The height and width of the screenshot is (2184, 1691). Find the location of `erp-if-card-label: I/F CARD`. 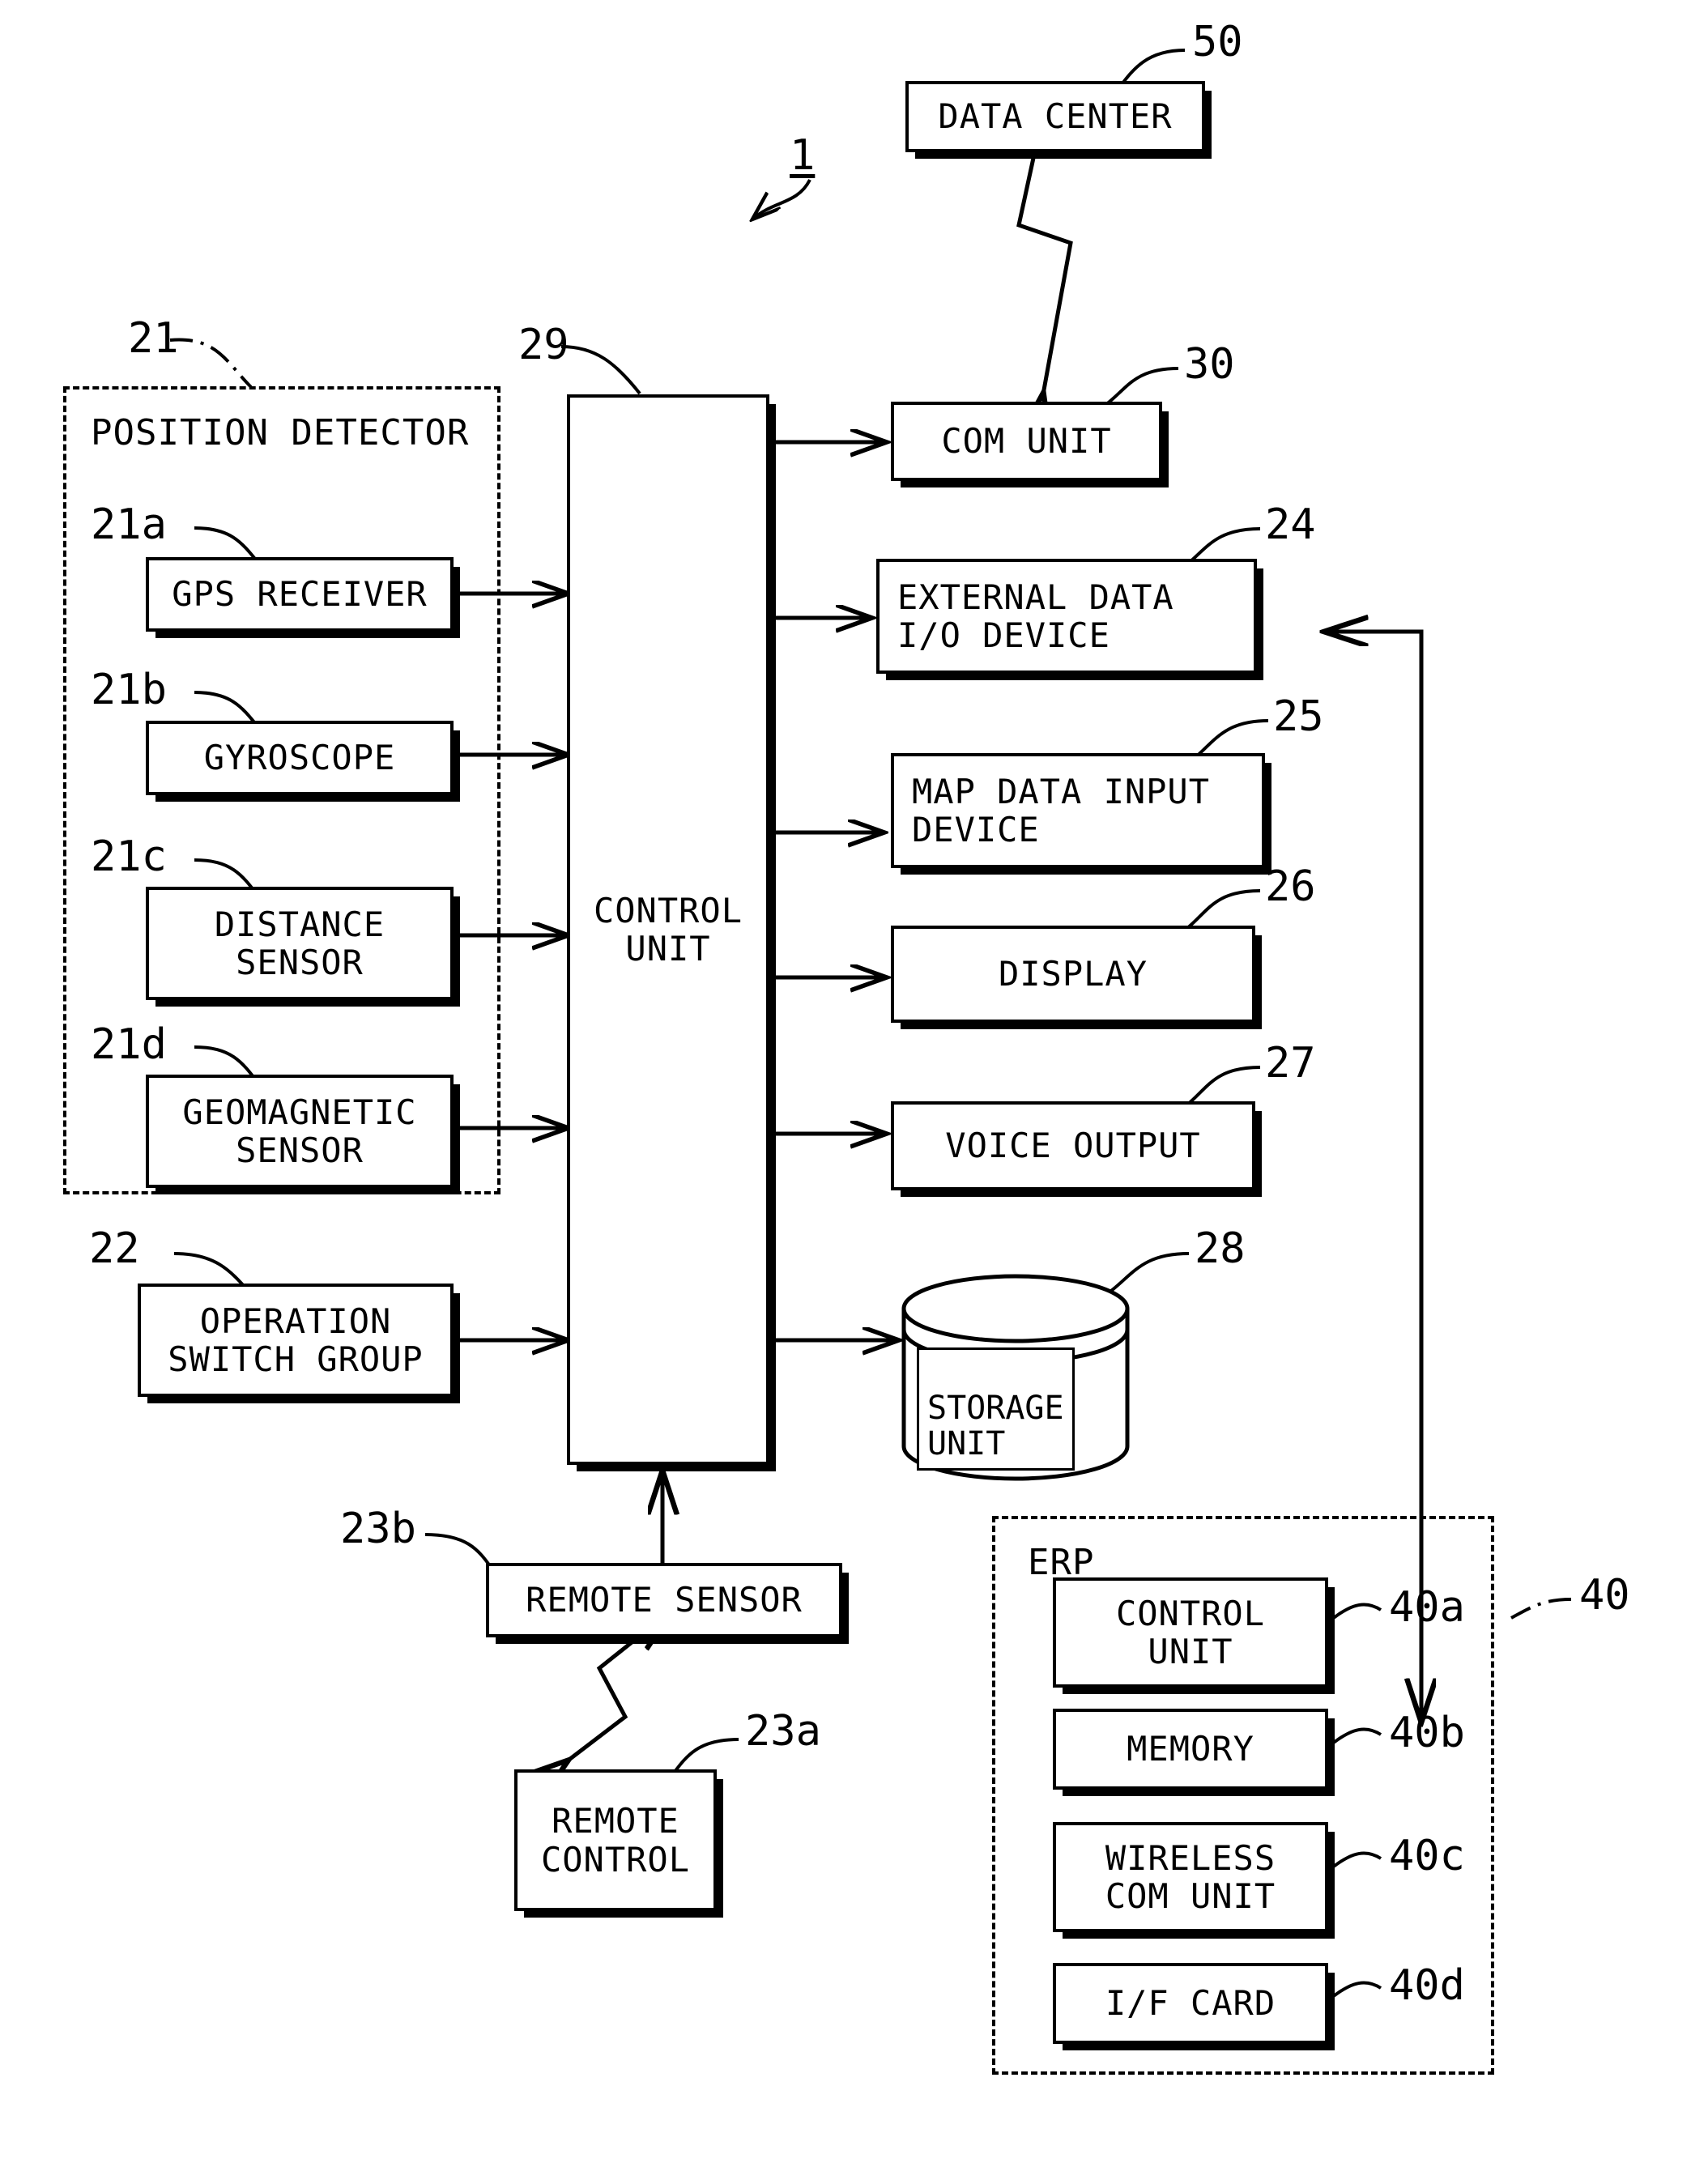

erp-if-card-label: I/F CARD is located at coordinates (1190, 2004).